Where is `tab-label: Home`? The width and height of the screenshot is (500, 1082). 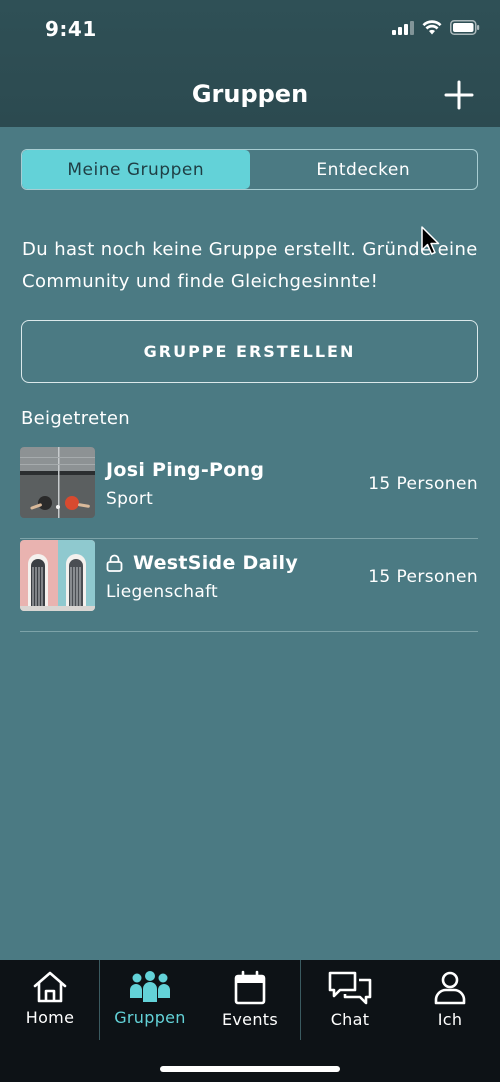 tab-label: Home is located at coordinates (50, 1017).